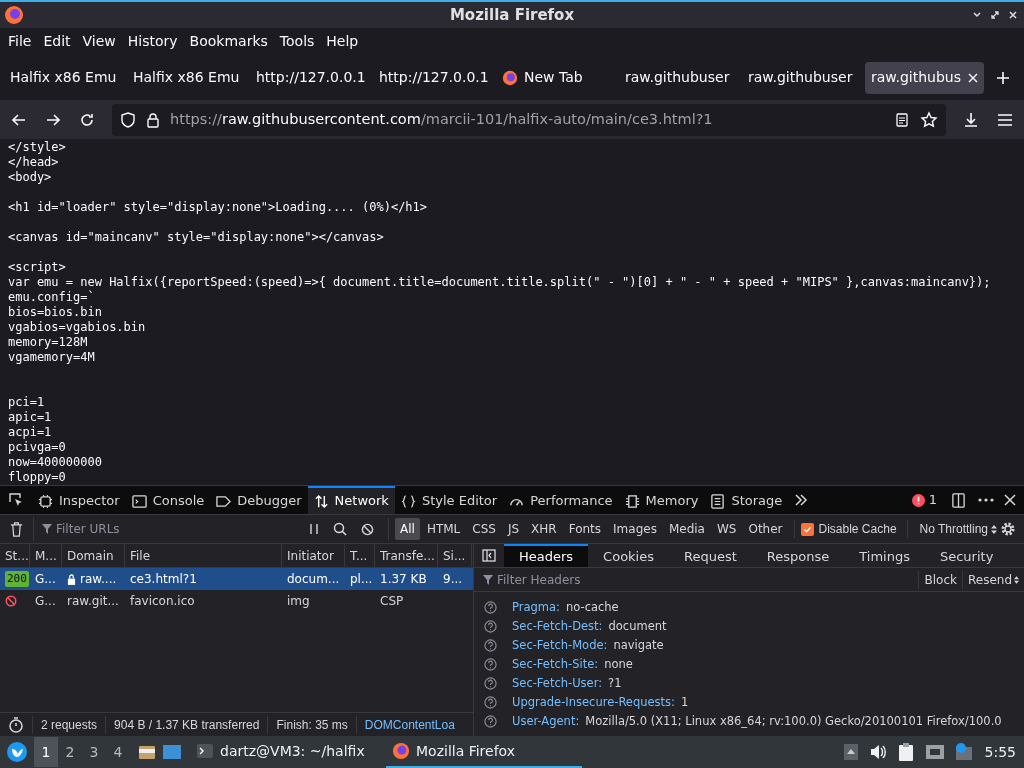  What do you see at coordinates (628, 555) in the screenshot?
I see `details-tab: Cookies` at bounding box center [628, 555].